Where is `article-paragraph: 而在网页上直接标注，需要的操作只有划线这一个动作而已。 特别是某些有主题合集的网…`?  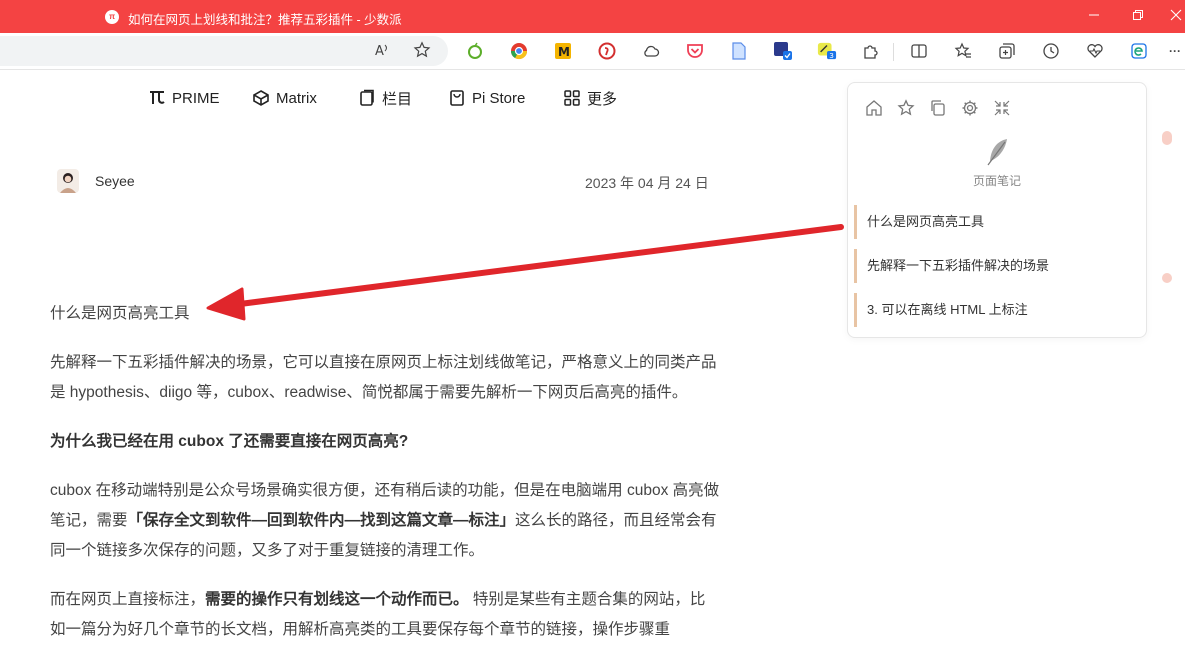 article-paragraph: 而在网页上直接标注，需要的操作只有划线这一个动作而已。 特别是某些有主题合集的网… is located at coordinates (378, 614).